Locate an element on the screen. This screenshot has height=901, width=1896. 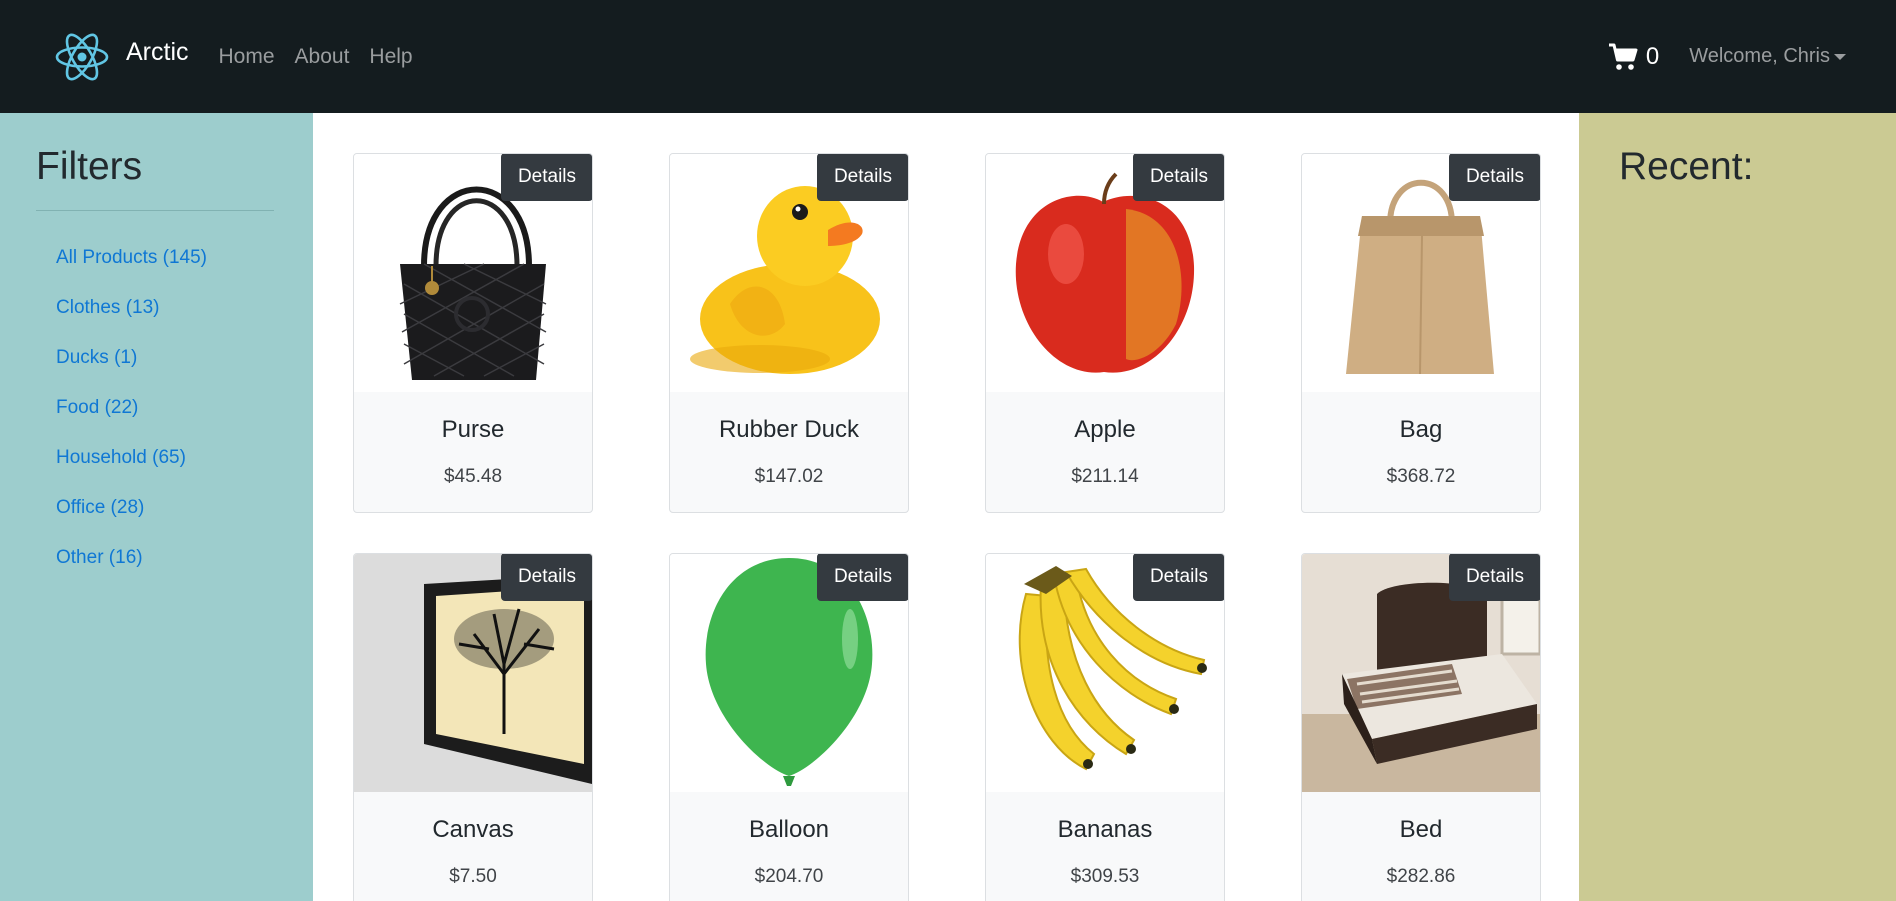
card-body: Apple $211.14 is located at coordinates (1105, 452).